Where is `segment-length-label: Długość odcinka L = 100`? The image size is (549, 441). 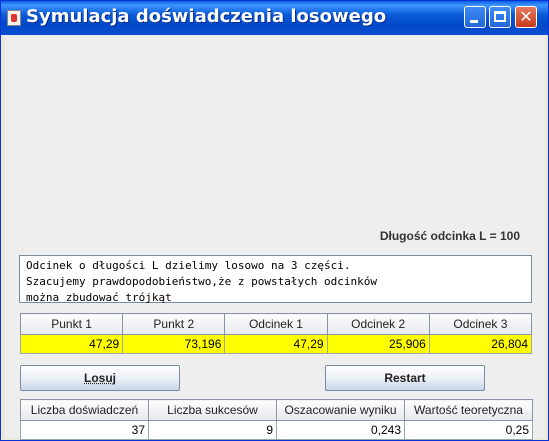
segment-length-label: Długość odcinka L = 100 is located at coordinates (449, 236).